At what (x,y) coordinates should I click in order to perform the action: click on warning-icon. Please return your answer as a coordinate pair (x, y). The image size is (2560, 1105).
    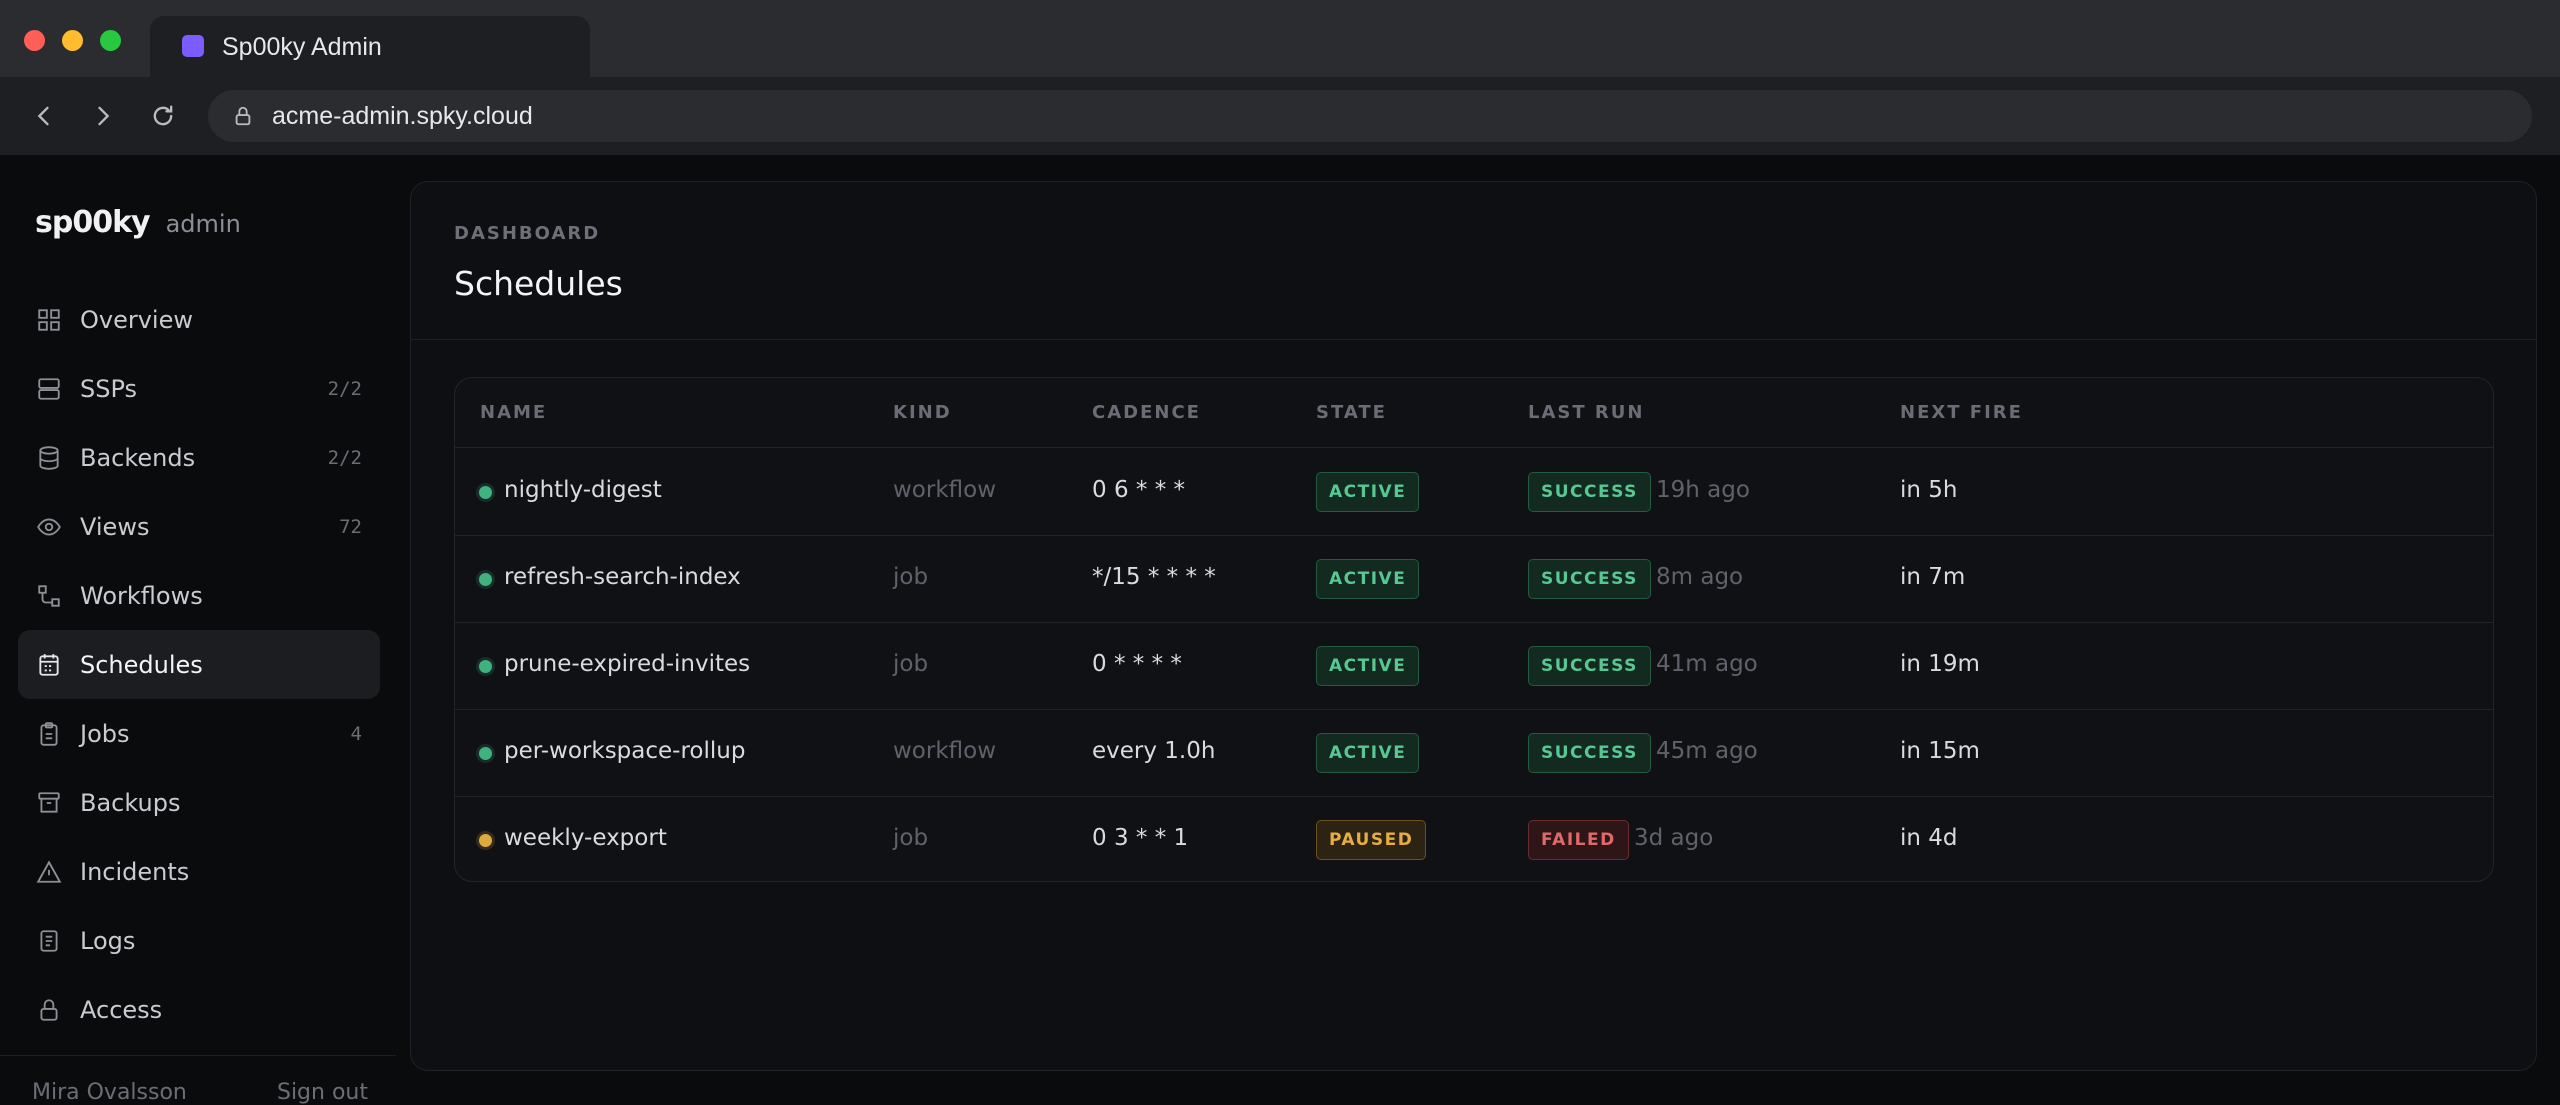
    Looking at the image, I should click on (49, 872).